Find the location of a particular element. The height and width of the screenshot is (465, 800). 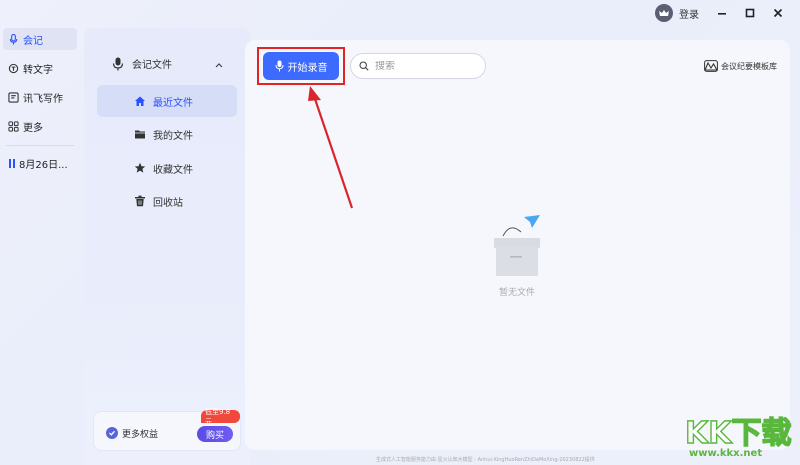

rail-item-transcribe: 转文字 is located at coordinates (40, 68).